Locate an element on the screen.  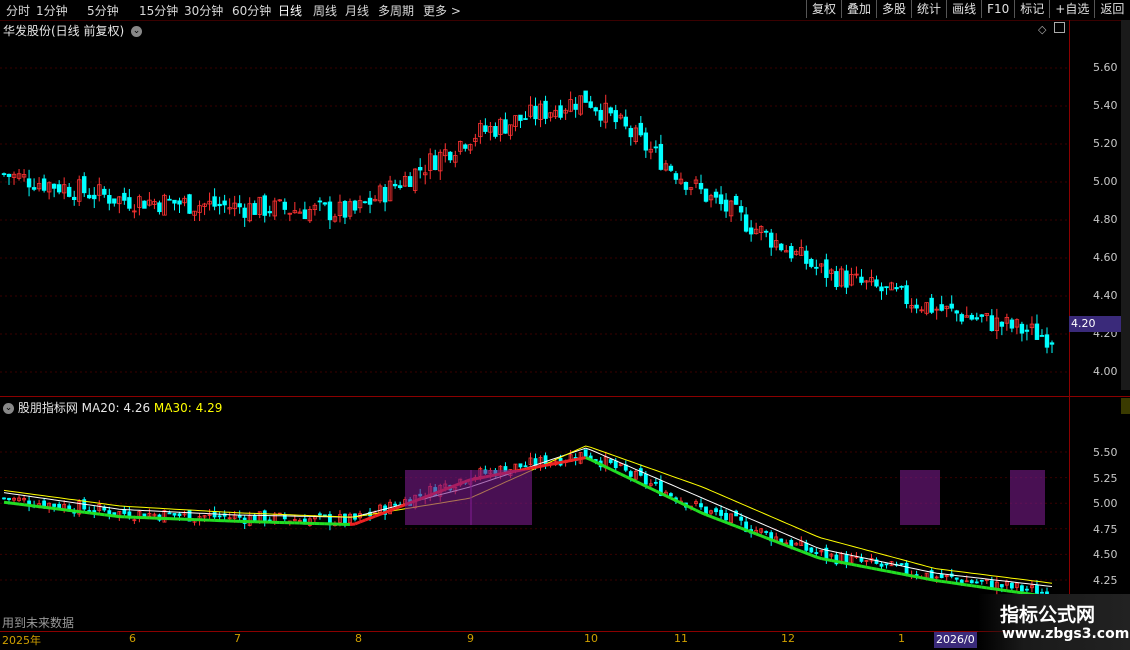
price-tick: 4.60 is located at coordinates (1105, 257).